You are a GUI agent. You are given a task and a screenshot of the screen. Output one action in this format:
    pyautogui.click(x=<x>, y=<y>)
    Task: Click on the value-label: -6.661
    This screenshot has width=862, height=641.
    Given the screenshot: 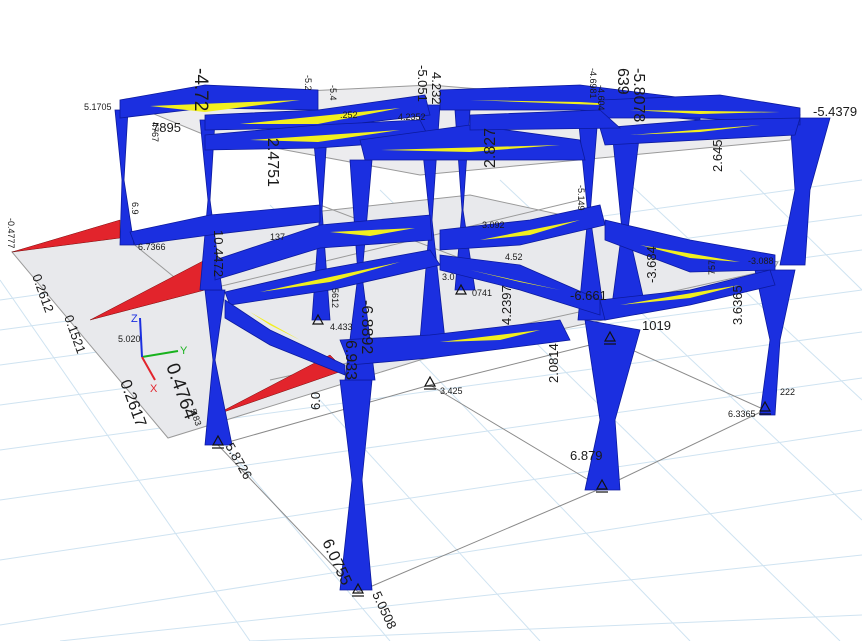 What is the action you would take?
    pyautogui.click(x=588, y=295)
    